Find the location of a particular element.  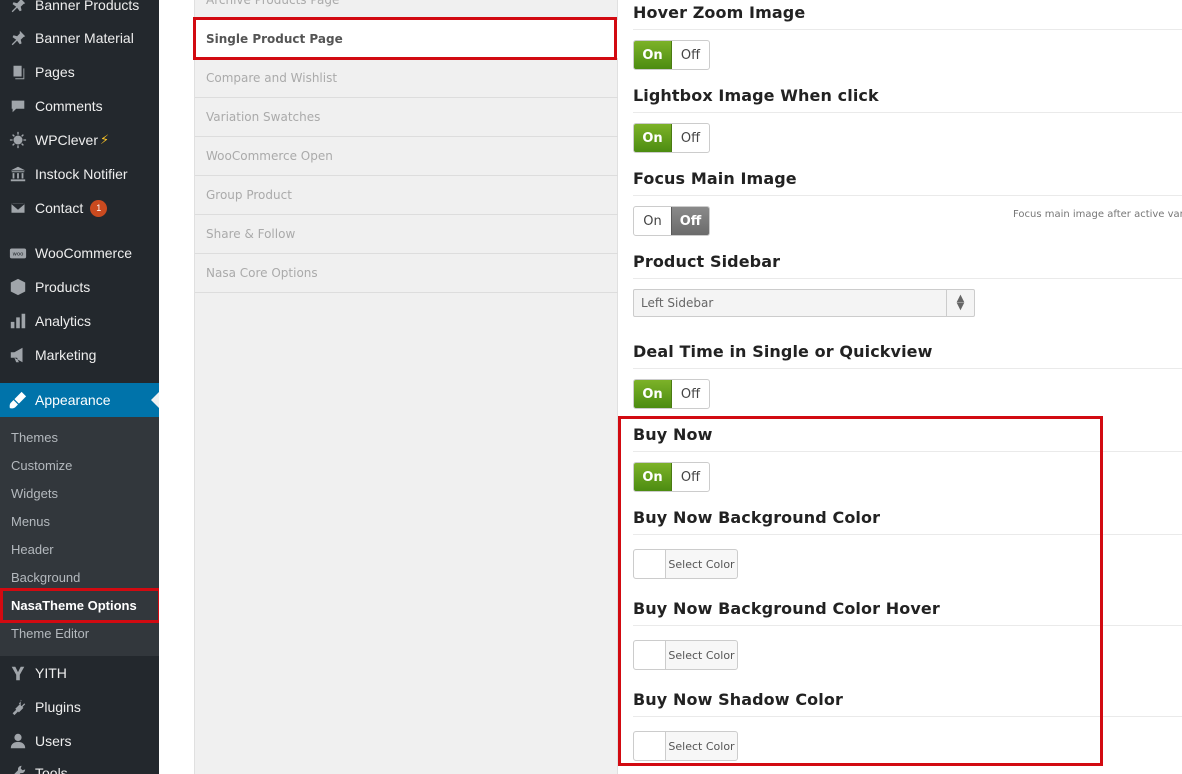

menu-item-pages: Pages is located at coordinates (79, 72).